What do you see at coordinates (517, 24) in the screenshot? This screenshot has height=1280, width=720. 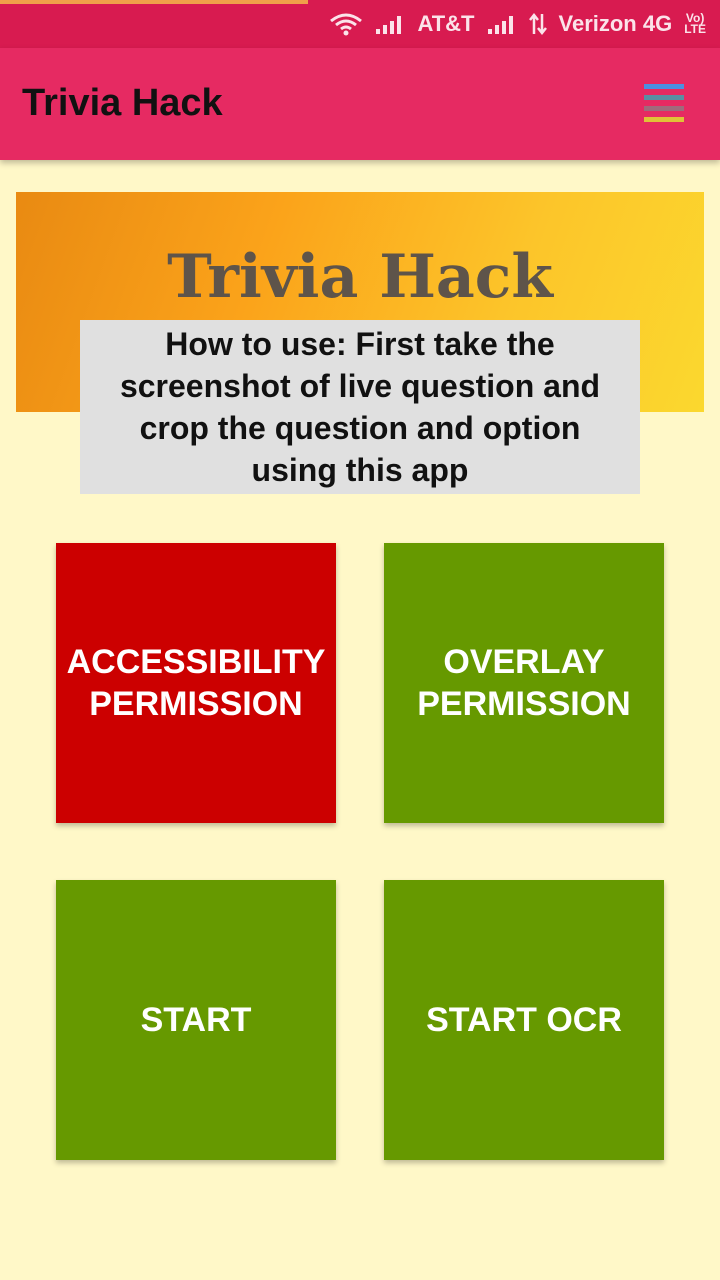 I see `status-icons: AT&T Verizon 4G Vo) LTE` at bounding box center [517, 24].